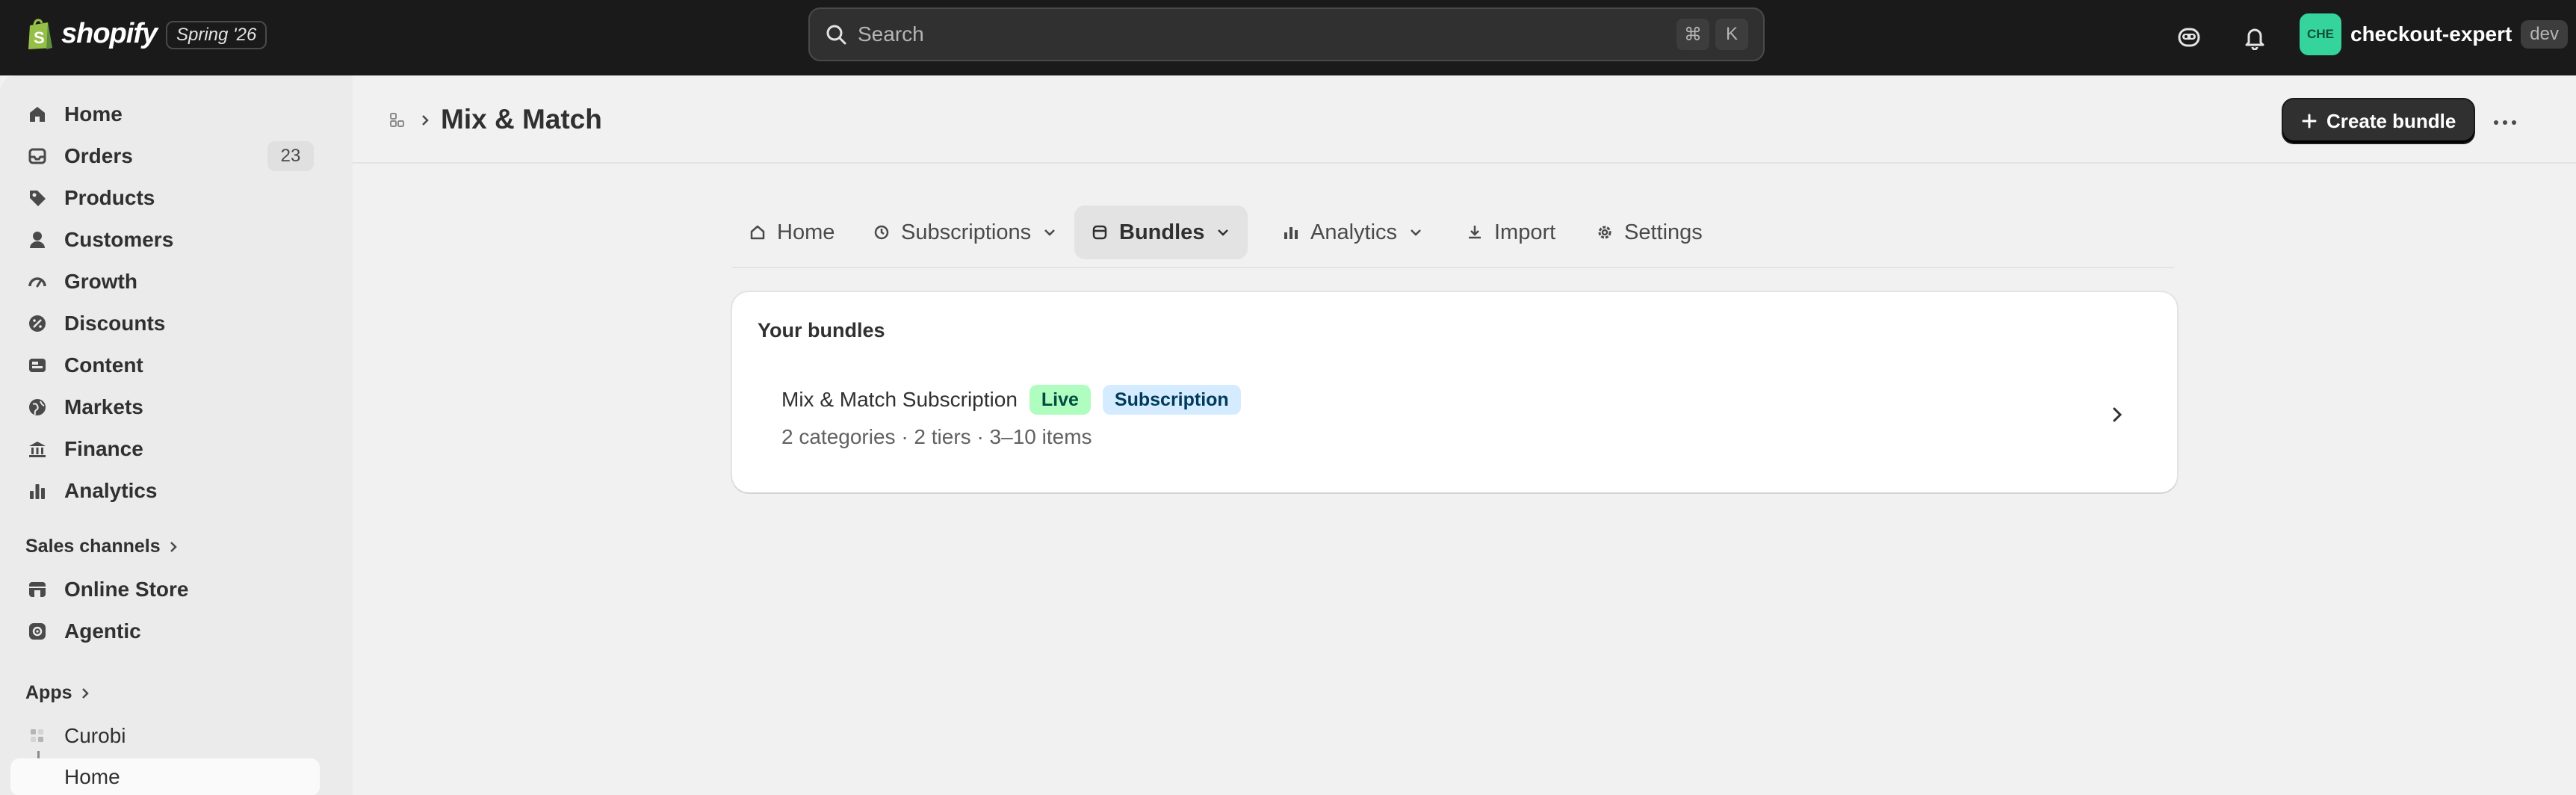  Describe the element at coordinates (2431, 34) in the screenshot. I see `store-name: checkout-expert` at that location.